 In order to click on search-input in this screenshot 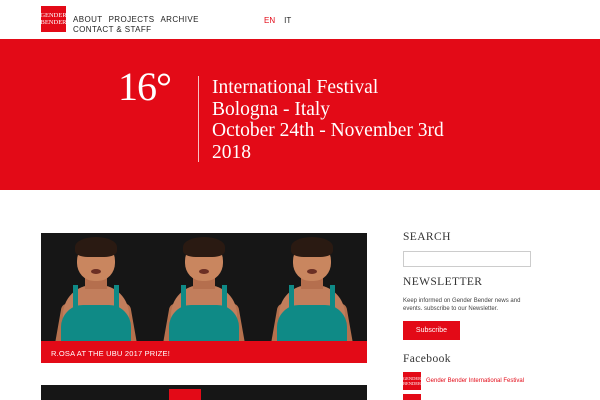, I will do `click(467, 259)`.